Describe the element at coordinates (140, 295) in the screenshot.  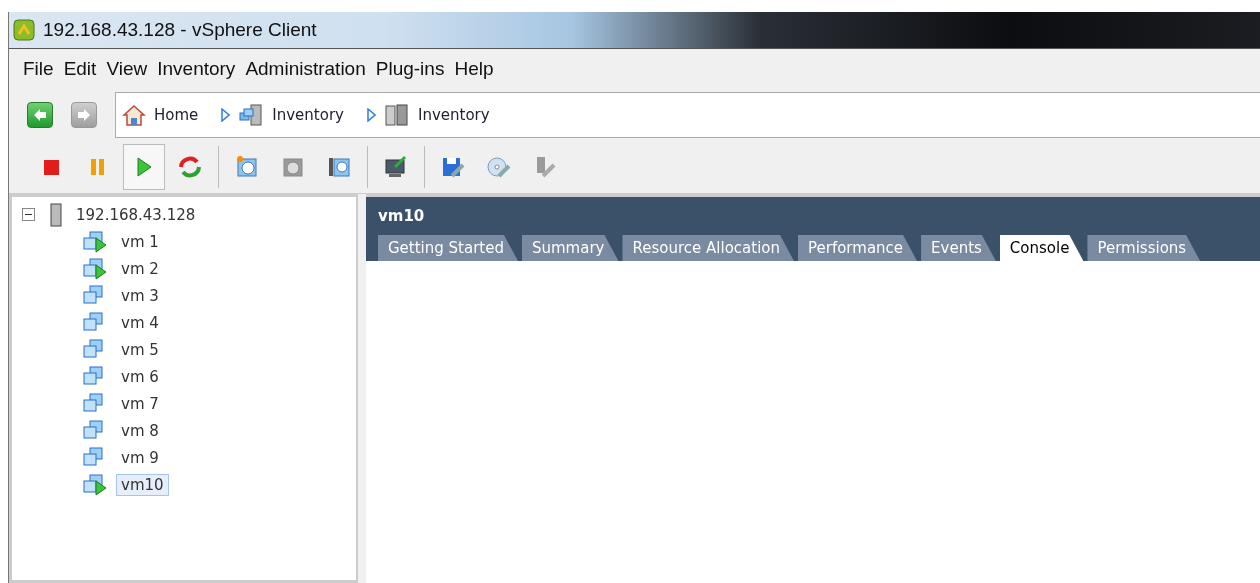
I see `tree-item: vm 3` at that location.